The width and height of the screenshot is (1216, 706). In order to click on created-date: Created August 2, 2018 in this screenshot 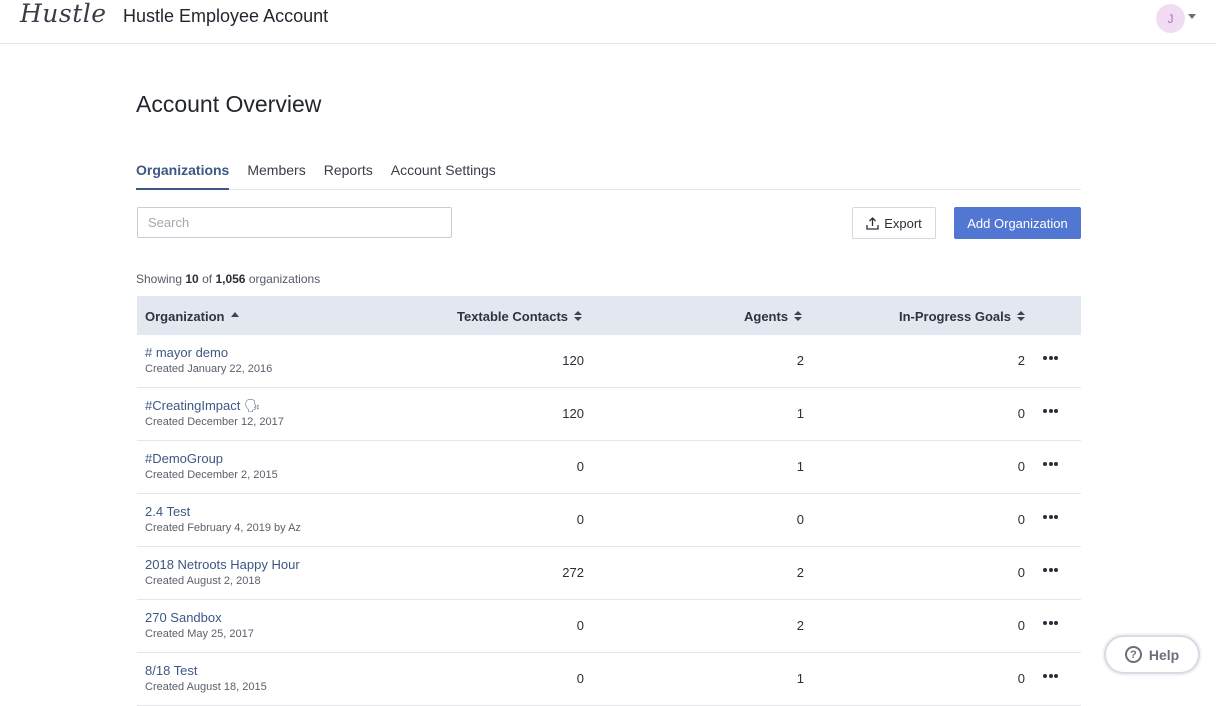, I will do `click(203, 581)`.